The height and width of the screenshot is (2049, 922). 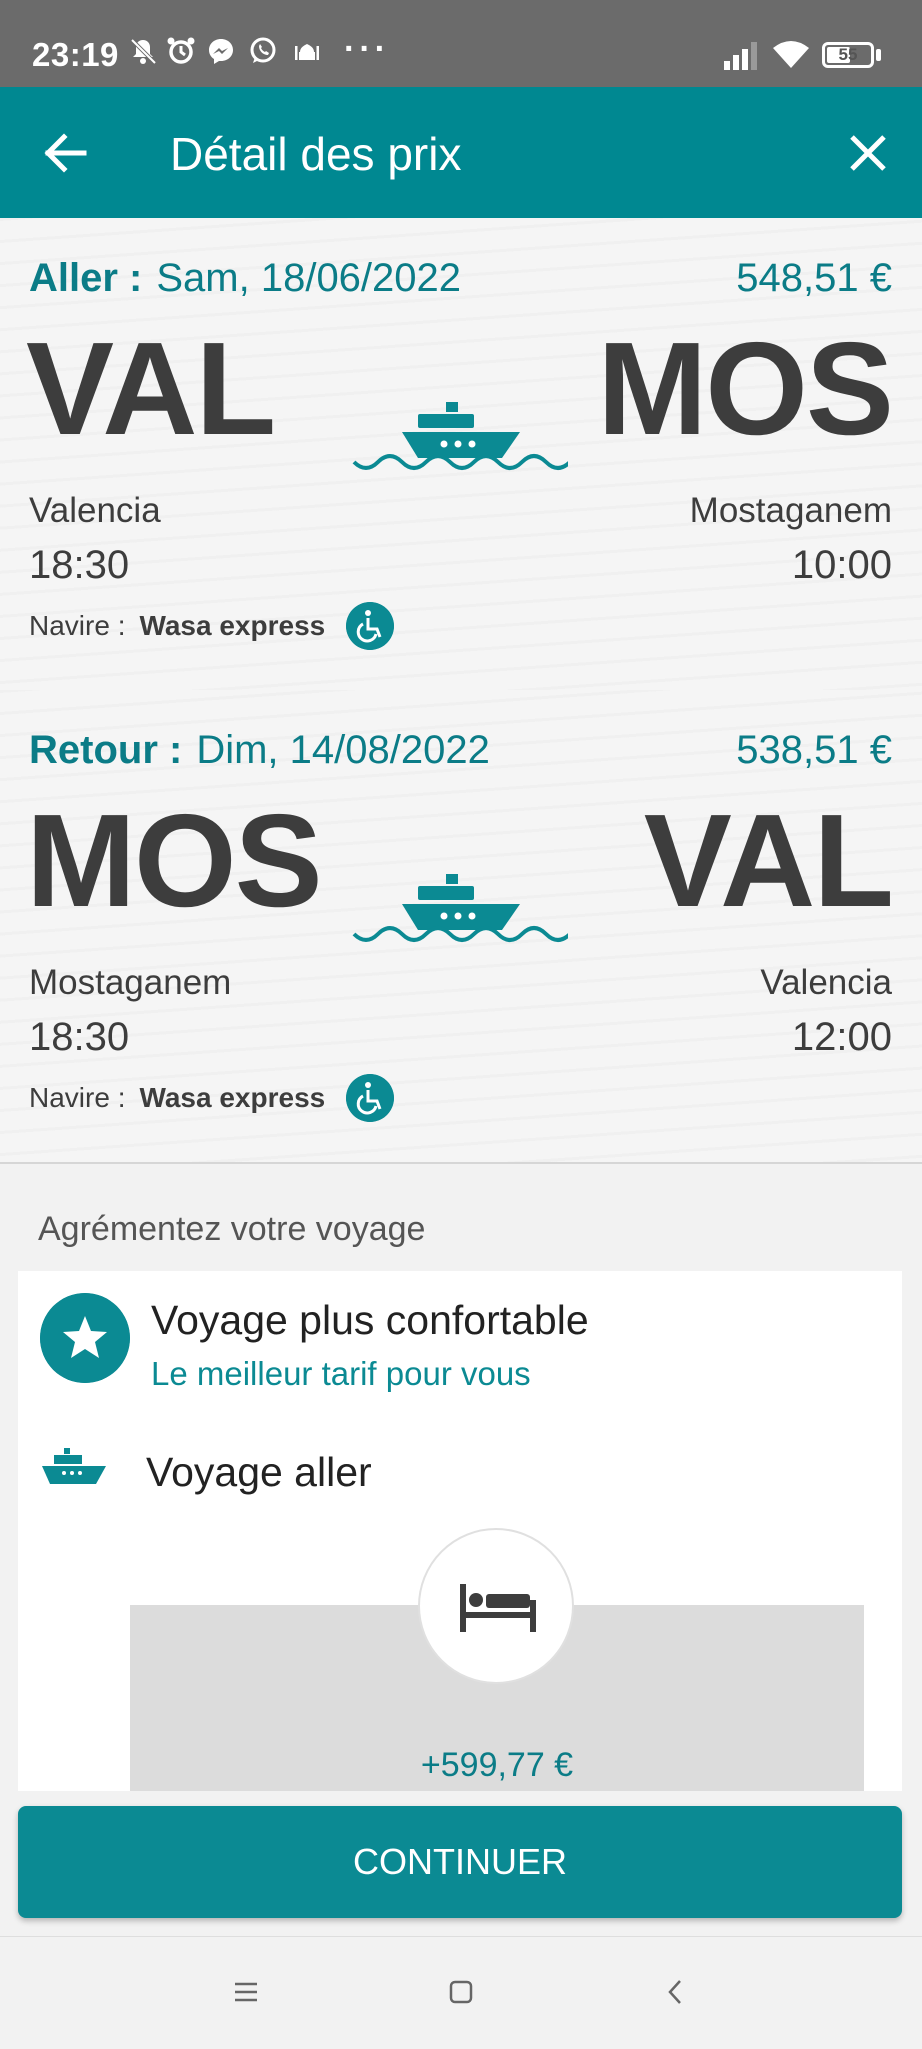 What do you see at coordinates (151, 388) in the screenshot?
I see `departure-port-code: VAL` at bounding box center [151, 388].